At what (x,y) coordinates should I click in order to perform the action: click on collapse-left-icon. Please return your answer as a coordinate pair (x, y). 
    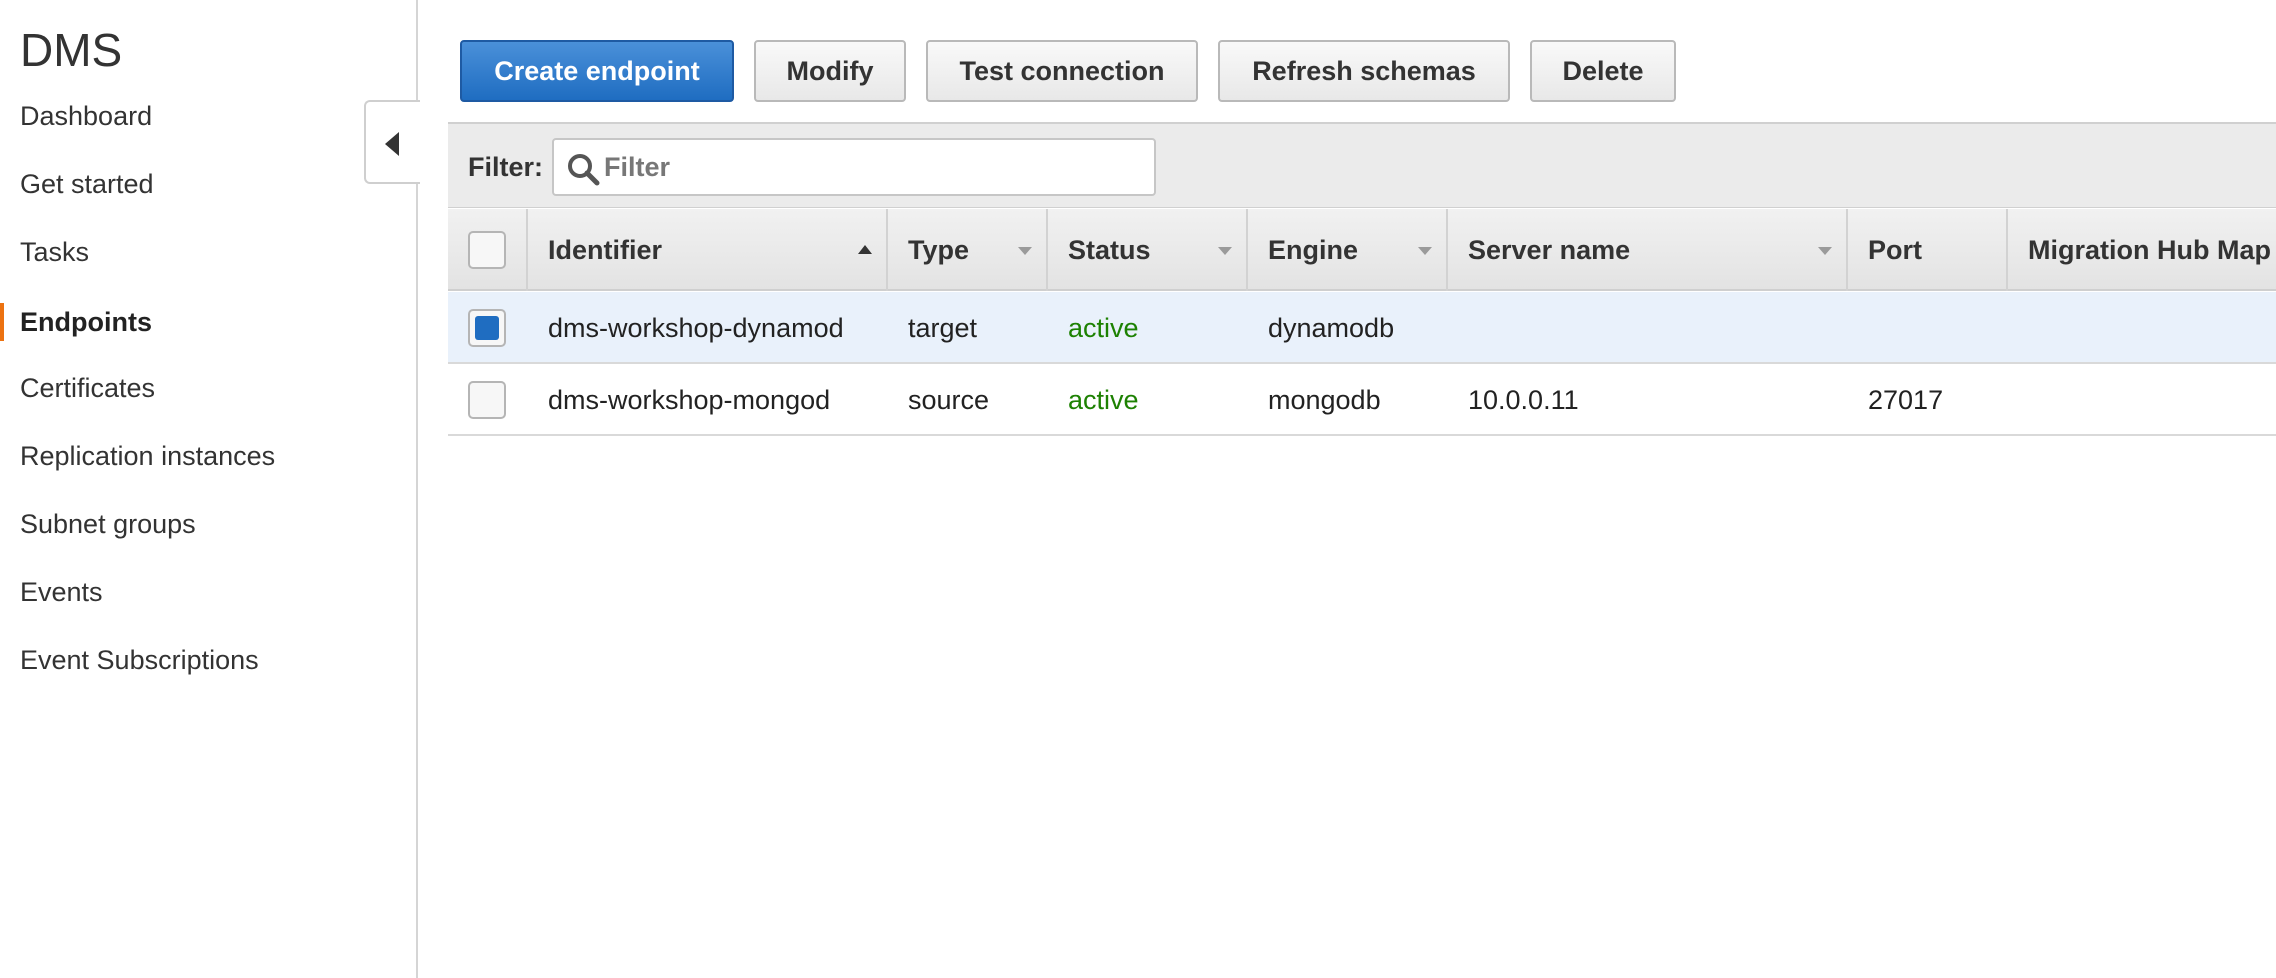
    Looking at the image, I should click on (392, 144).